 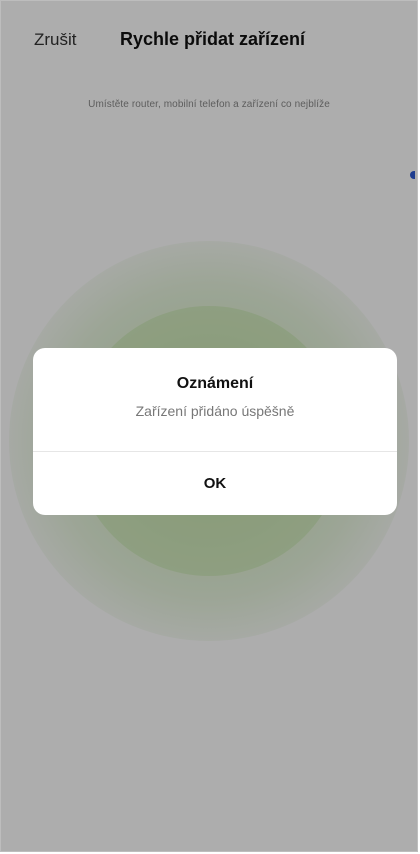 What do you see at coordinates (215, 411) in the screenshot?
I see `dialog-message: Zařízení přidáno úspěšně` at bounding box center [215, 411].